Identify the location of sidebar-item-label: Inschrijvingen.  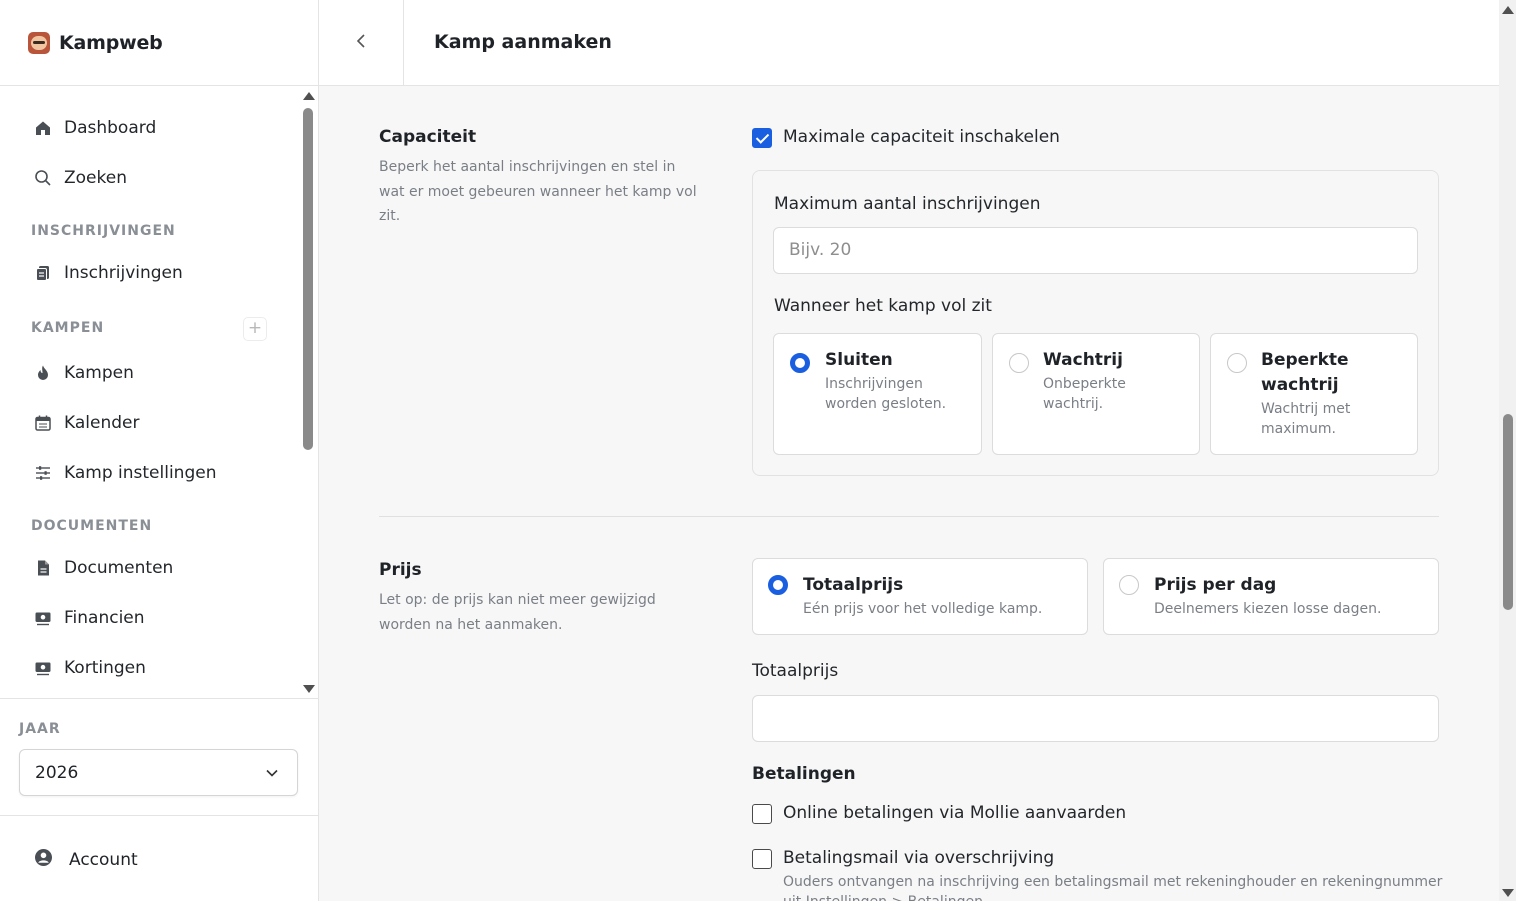
(123, 273).